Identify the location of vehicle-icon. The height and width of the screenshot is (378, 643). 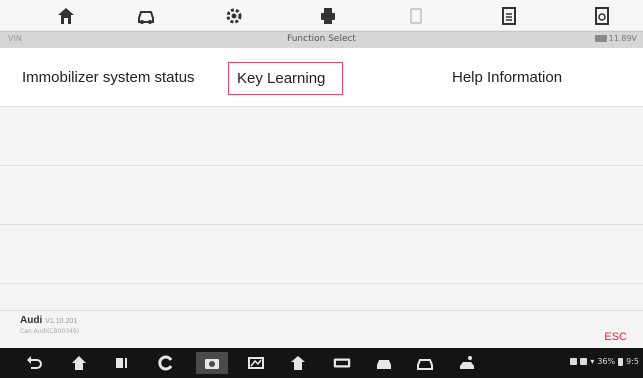
(146, 16).